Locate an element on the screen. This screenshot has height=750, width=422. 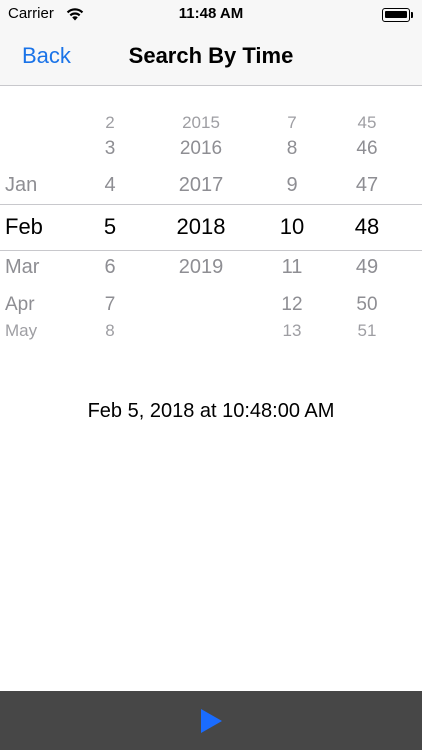
selected-datetime-label: Feb 5, 2018 at 10:48:00 AM is located at coordinates (211, 411).